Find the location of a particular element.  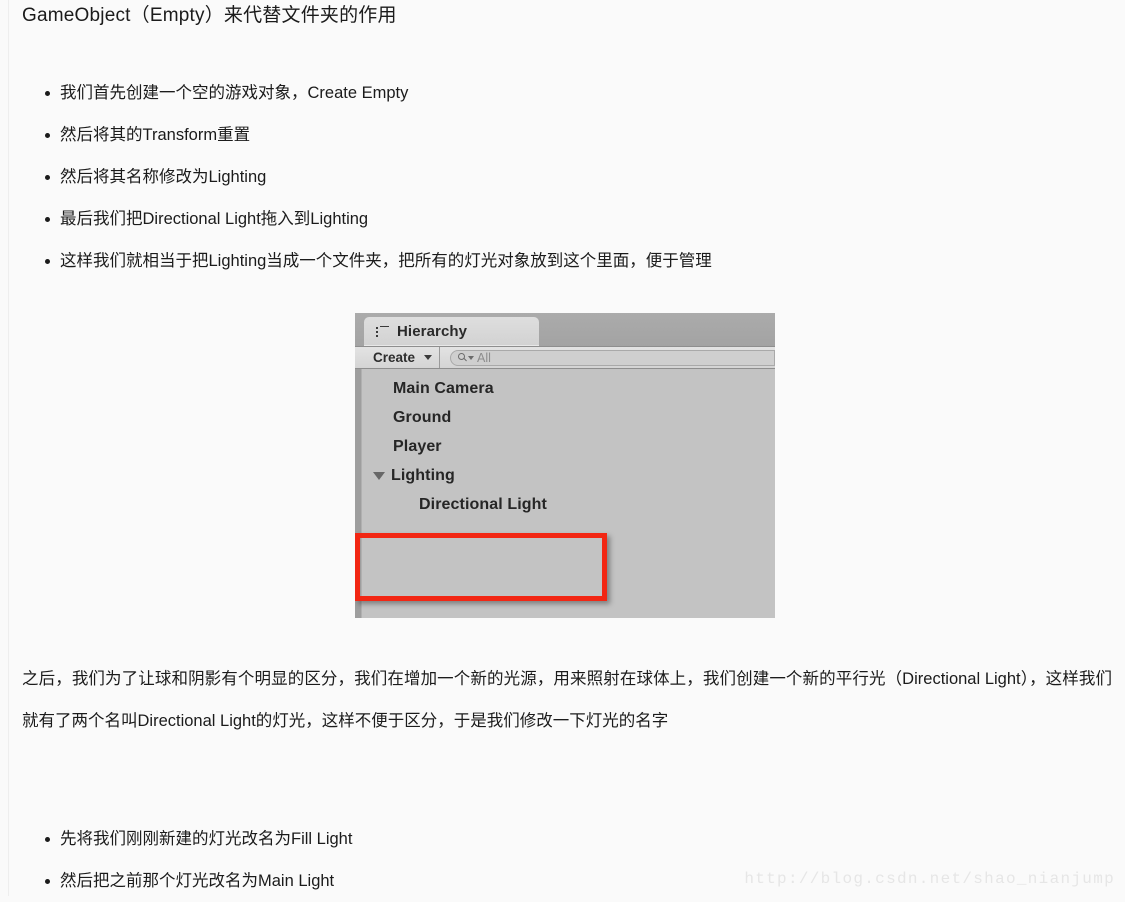

tree-item-ground: Ground is located at coordinates (568, 417).